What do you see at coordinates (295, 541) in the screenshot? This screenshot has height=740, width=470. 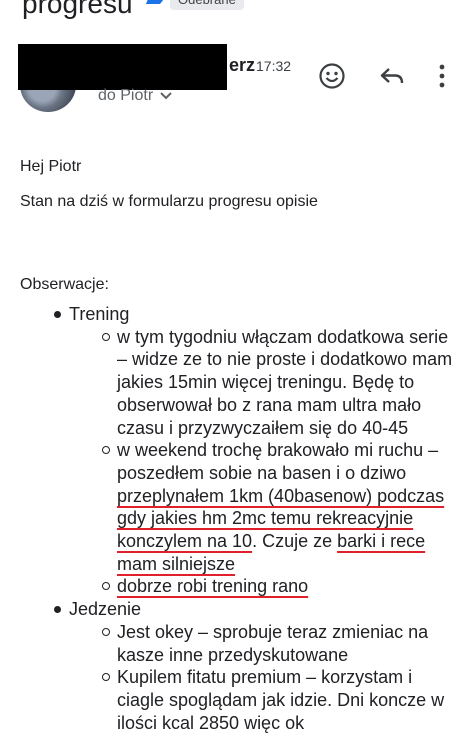 I see `list-item-text: . Czuje ze` at bounding box center [295, 541].